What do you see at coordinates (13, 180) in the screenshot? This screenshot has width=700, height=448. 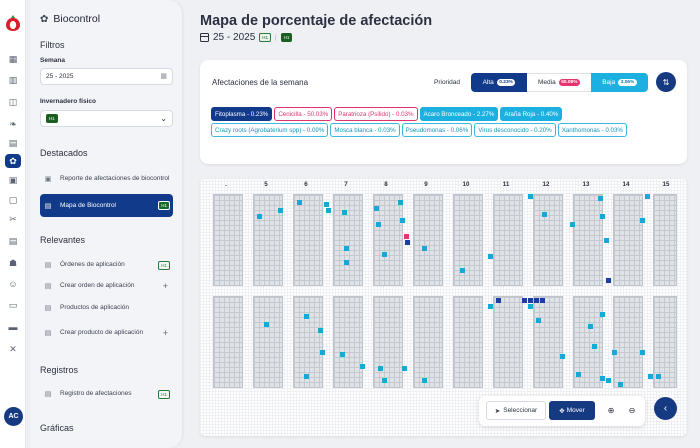 I see `box-icon: ▣` at bounding box center [13, 180].